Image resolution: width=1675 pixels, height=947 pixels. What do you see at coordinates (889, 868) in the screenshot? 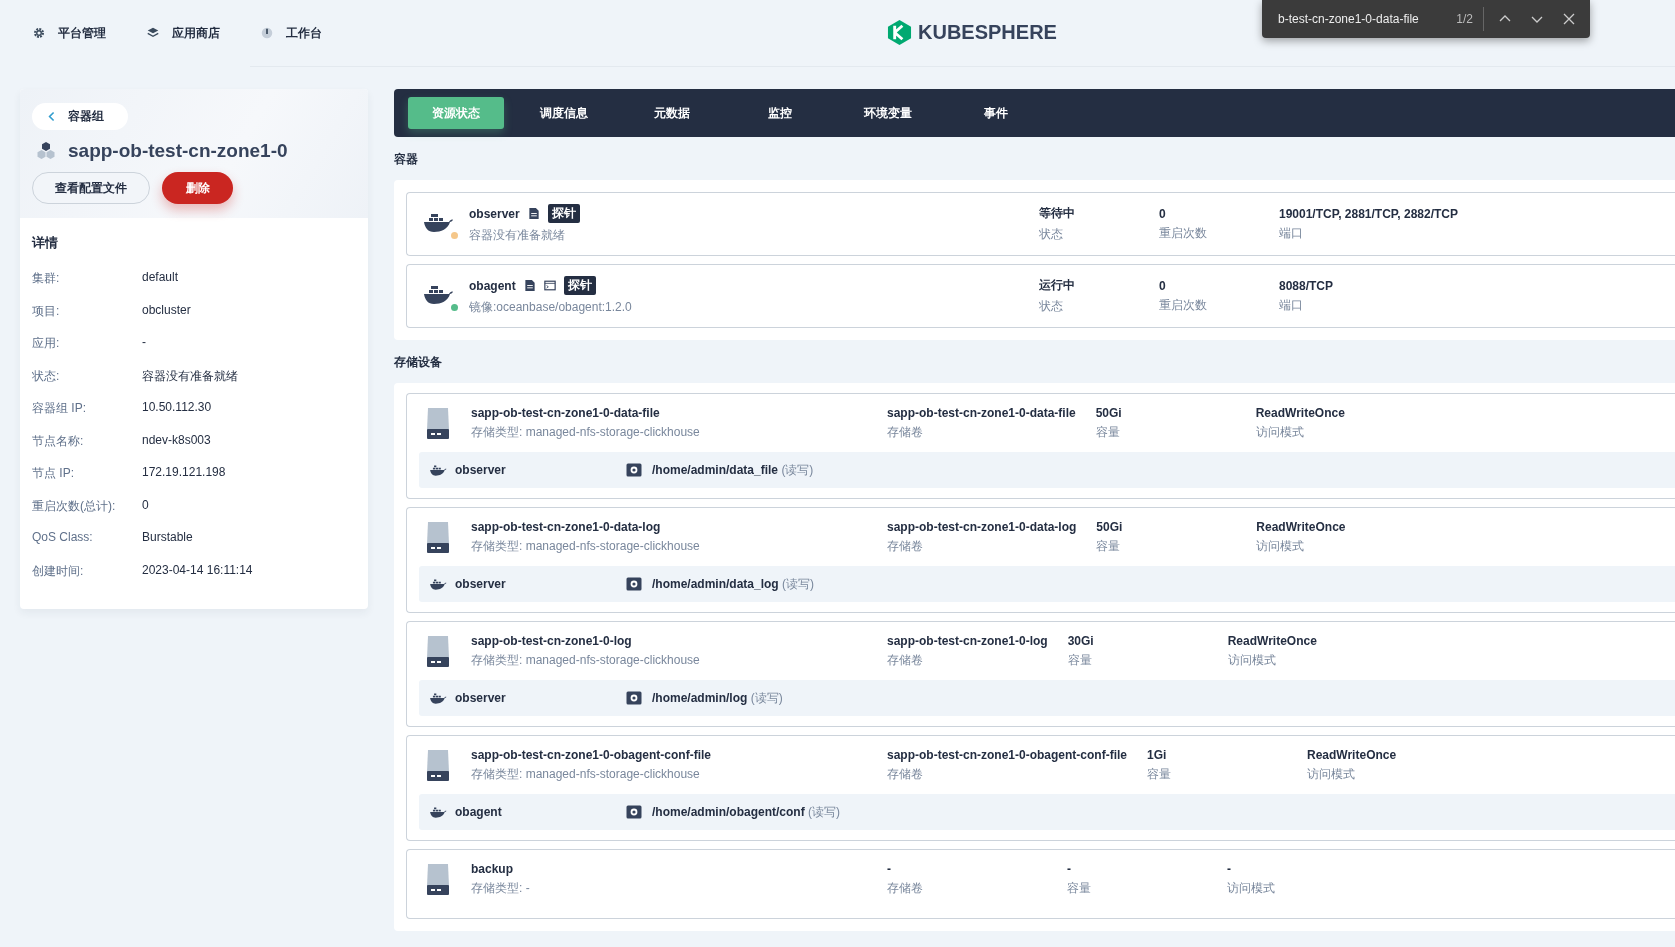
I see `volume-name: -` at bounding box center [889, 868].